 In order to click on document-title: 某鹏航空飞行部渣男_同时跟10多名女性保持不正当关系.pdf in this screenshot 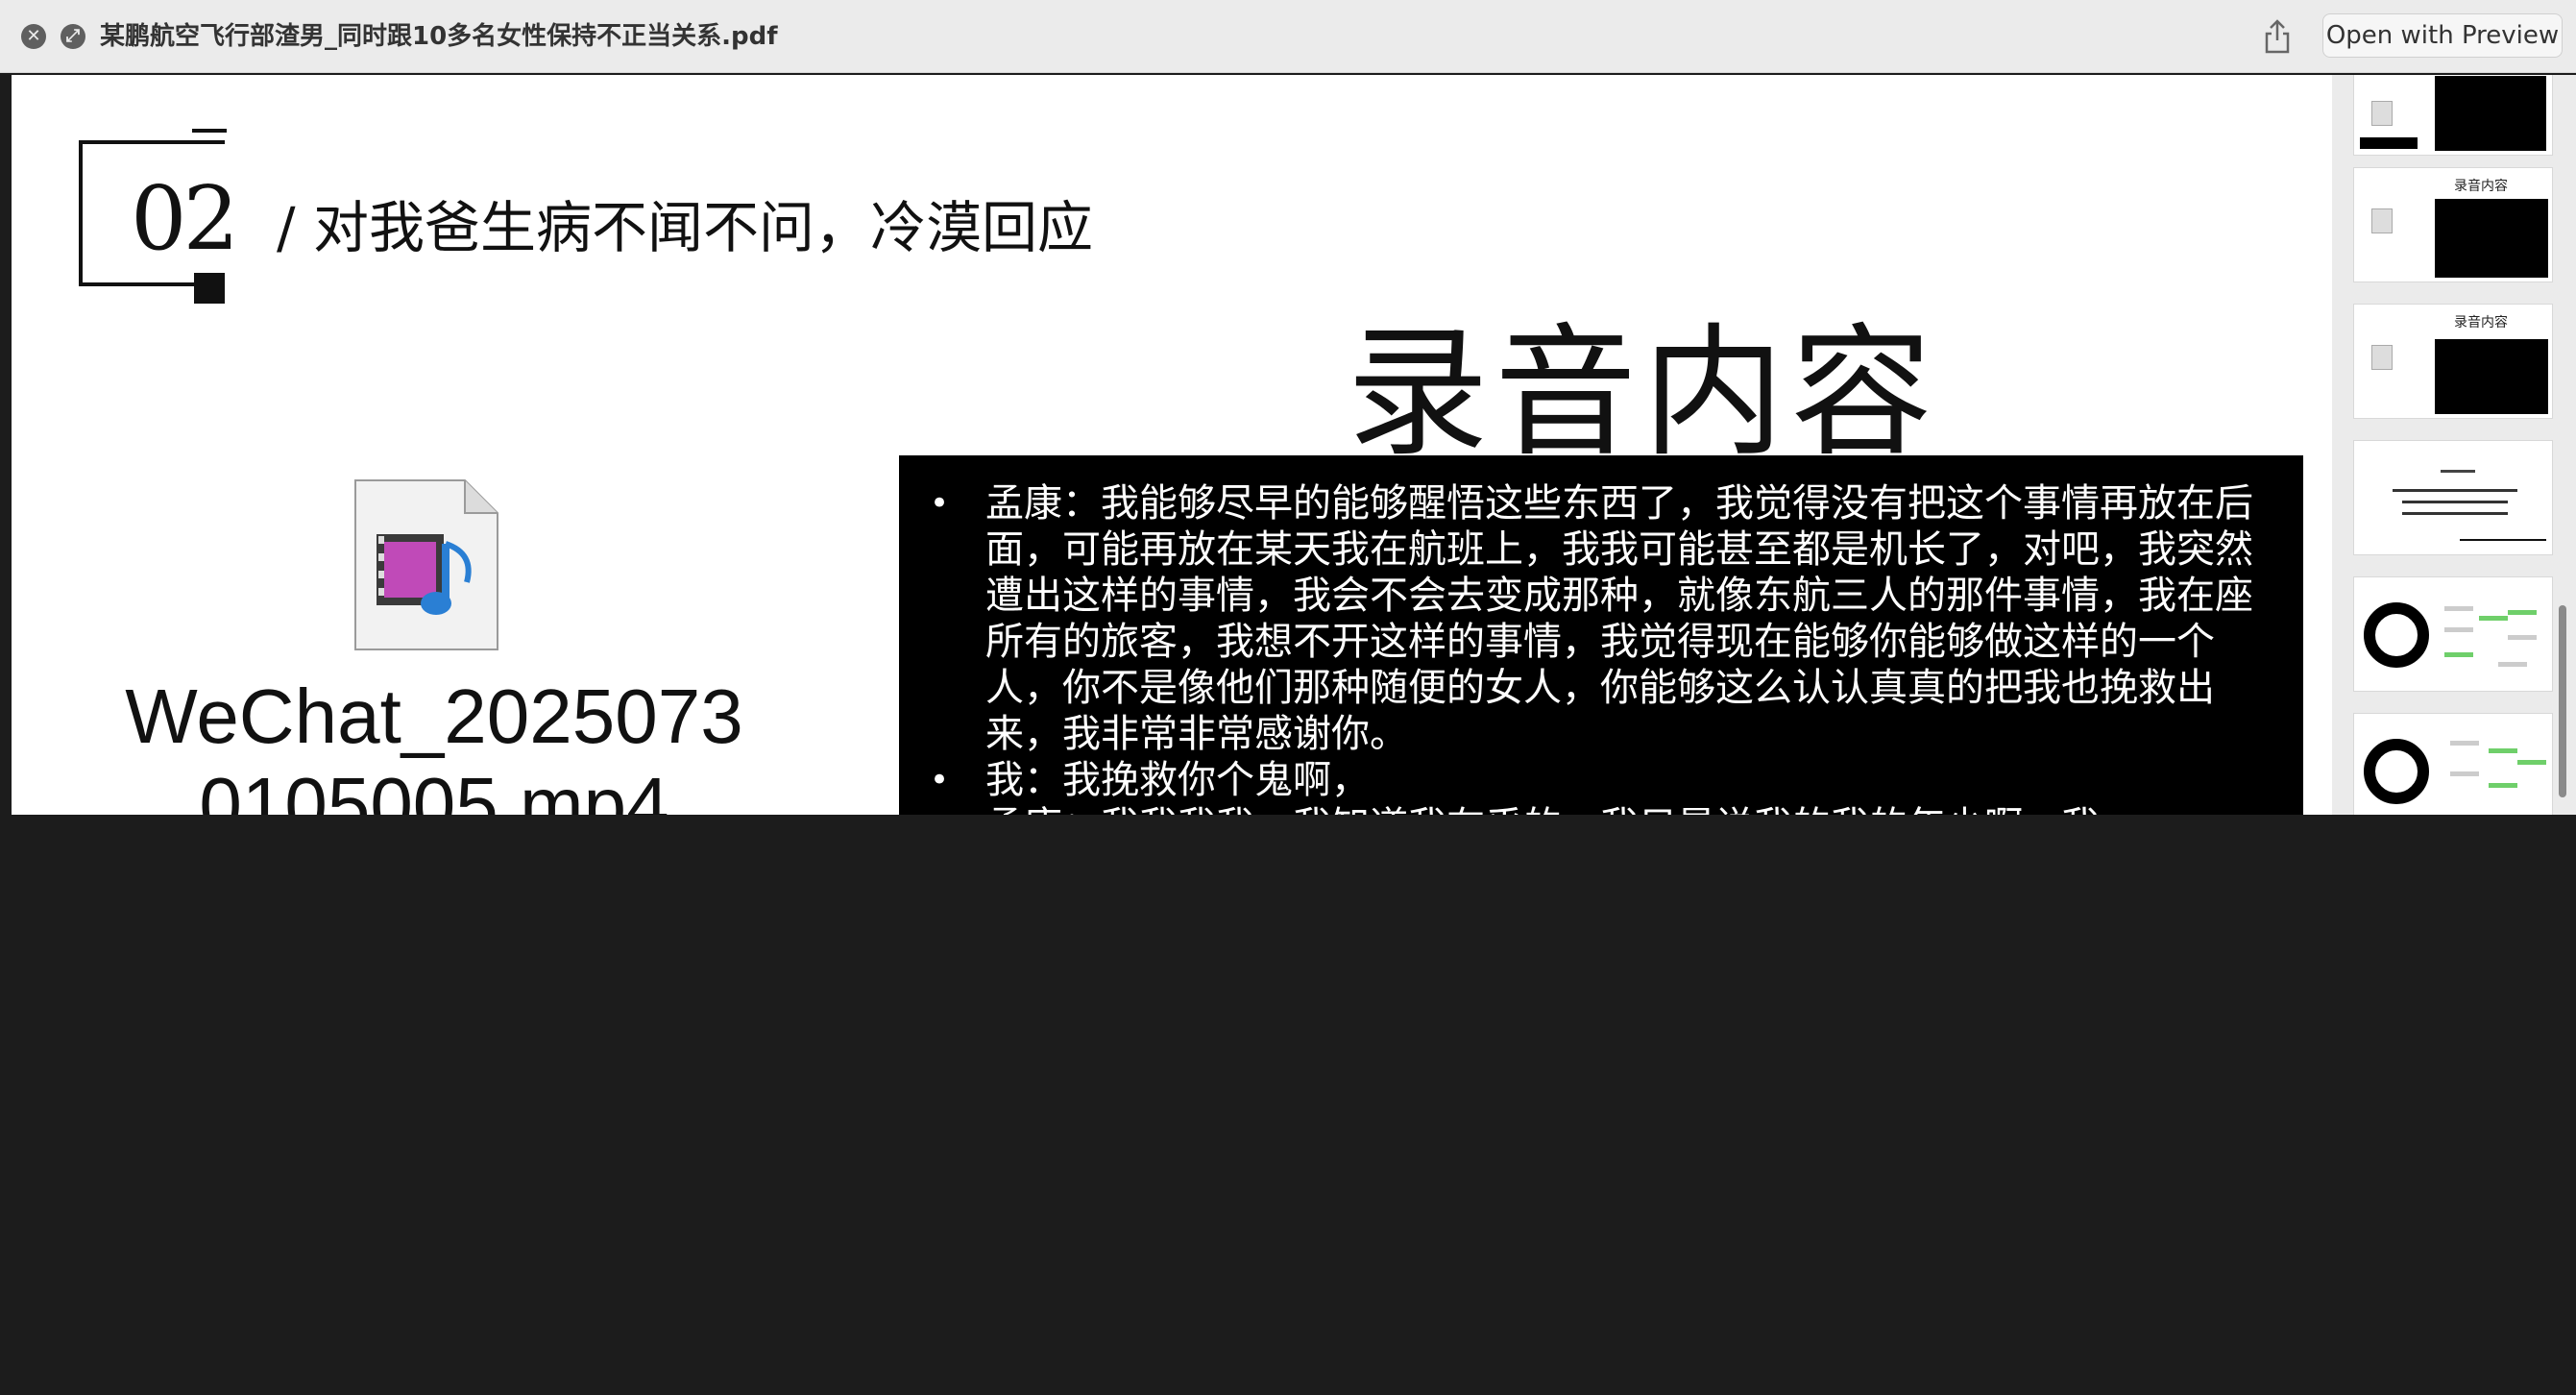, I will do `click(439, 36)`.